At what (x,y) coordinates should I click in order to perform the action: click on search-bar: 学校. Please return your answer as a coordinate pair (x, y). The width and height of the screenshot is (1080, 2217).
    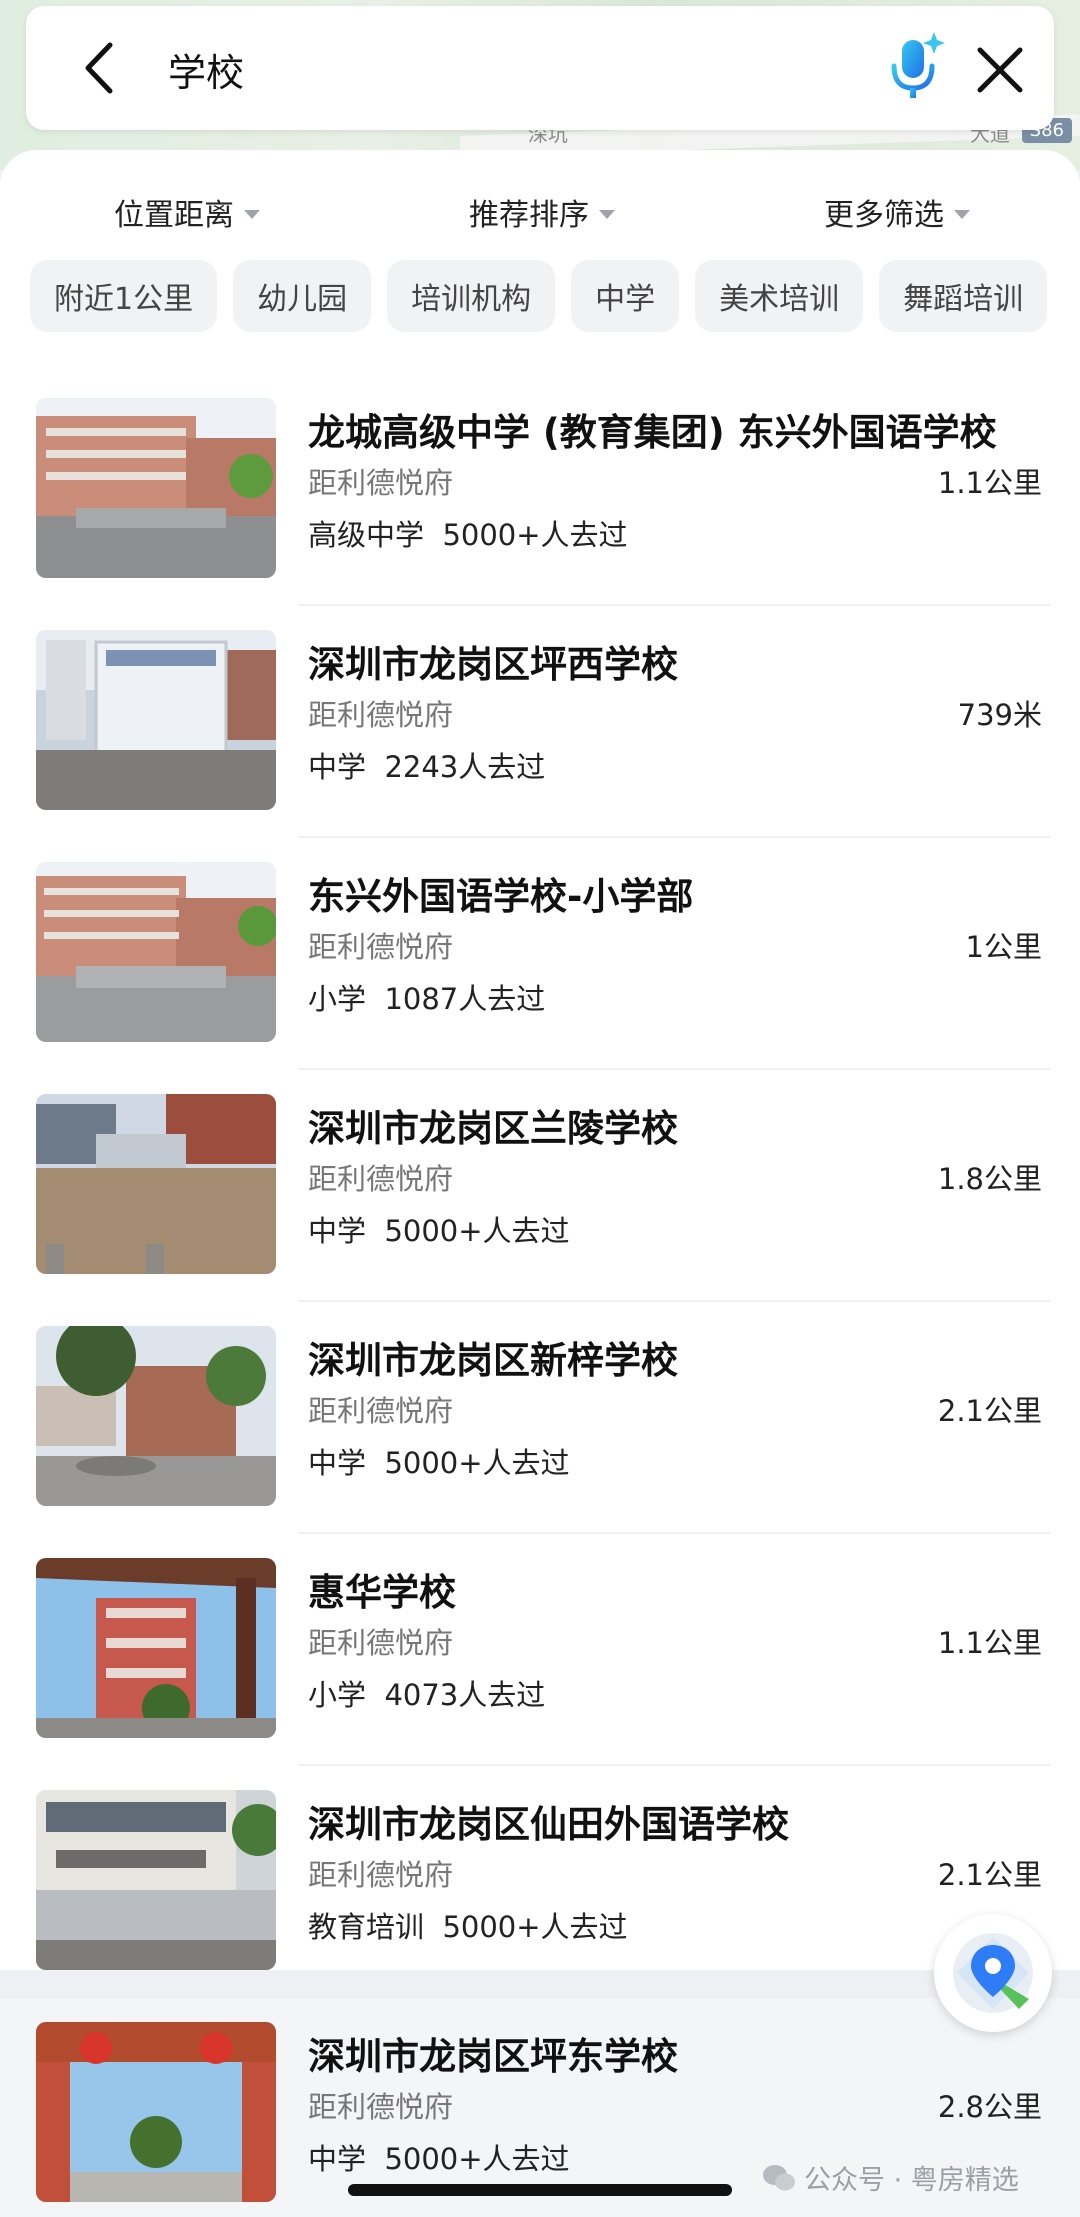
    Looking at the image, I should click on (540, 68).